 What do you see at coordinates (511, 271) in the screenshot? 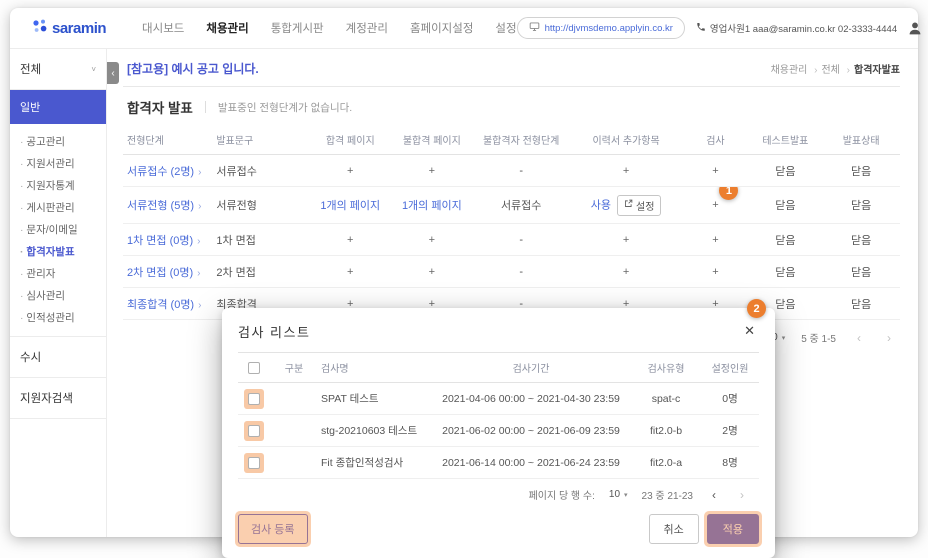
I see `table-row: 2차 면접 (0명) › 2차 면접 + + - + + 닫음 닫음` at bounding box center [511, 271].